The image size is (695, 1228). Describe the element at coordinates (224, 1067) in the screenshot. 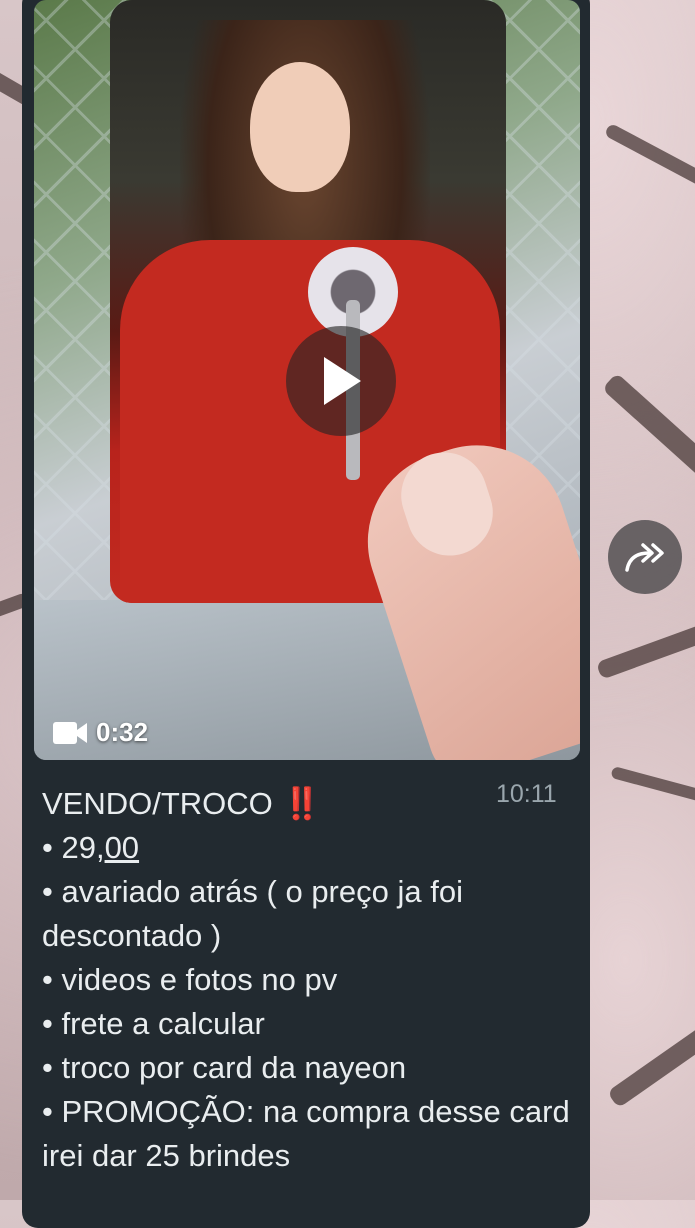

I see `list-item: • troco por card da nayeon` at that location.